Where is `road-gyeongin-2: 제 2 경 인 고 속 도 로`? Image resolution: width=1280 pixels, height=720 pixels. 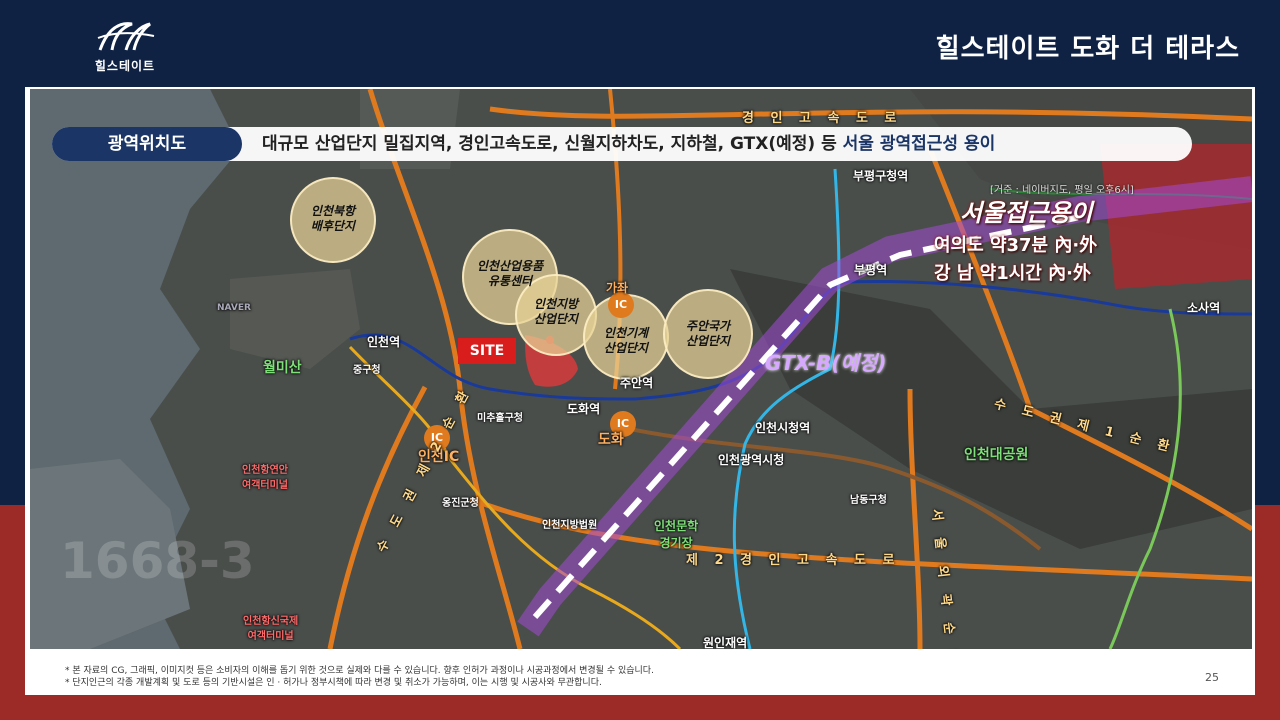 road-gyeongin-2: 제 2 경 인 고 속 도 로 is located at coordinates (793, 560).